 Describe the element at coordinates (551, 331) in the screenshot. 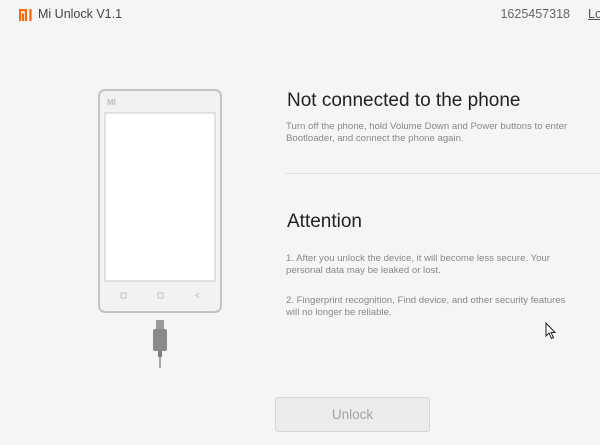

I see `mouse-pointer-icon` at that location.